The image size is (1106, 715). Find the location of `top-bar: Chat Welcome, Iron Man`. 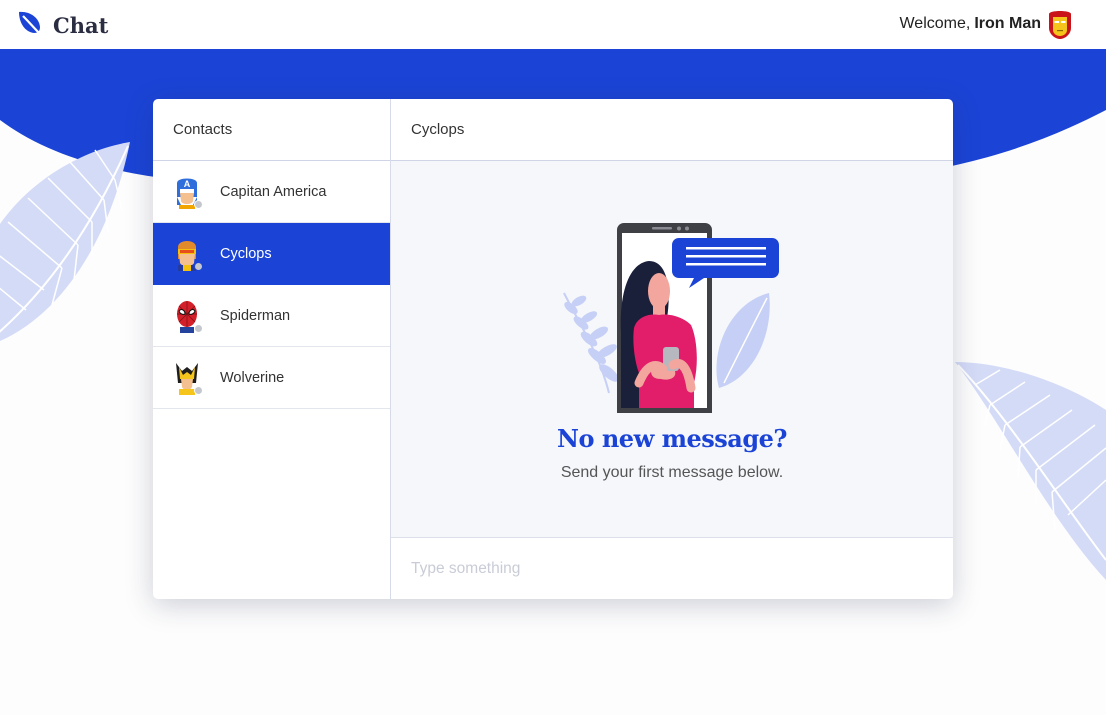

top-bar: Chat Welcome, Iron Man is located at coordinates (553, 24).